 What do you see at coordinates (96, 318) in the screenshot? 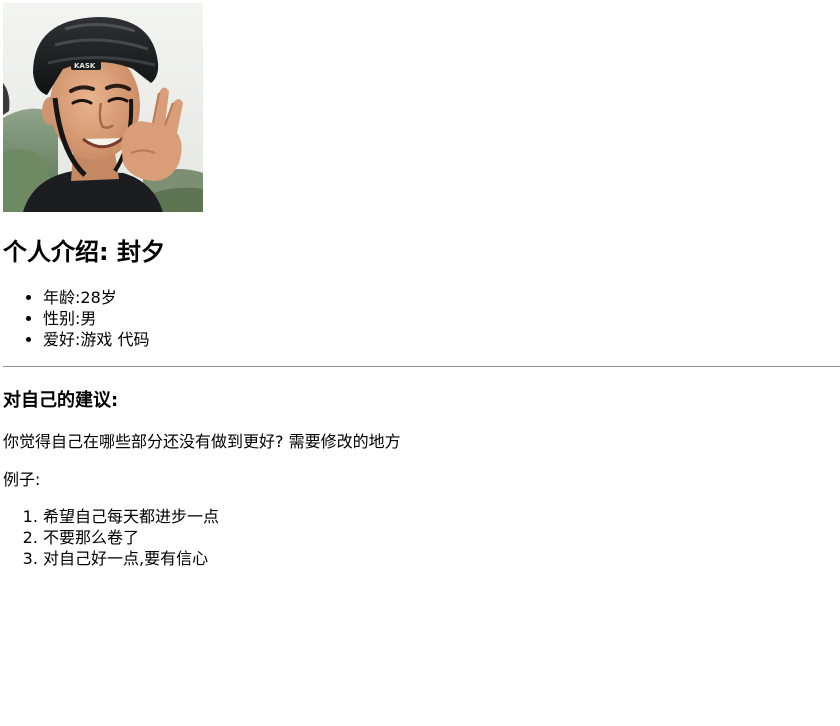
I see `profile-gender: 性别:男` at bounding box center [96, 318].